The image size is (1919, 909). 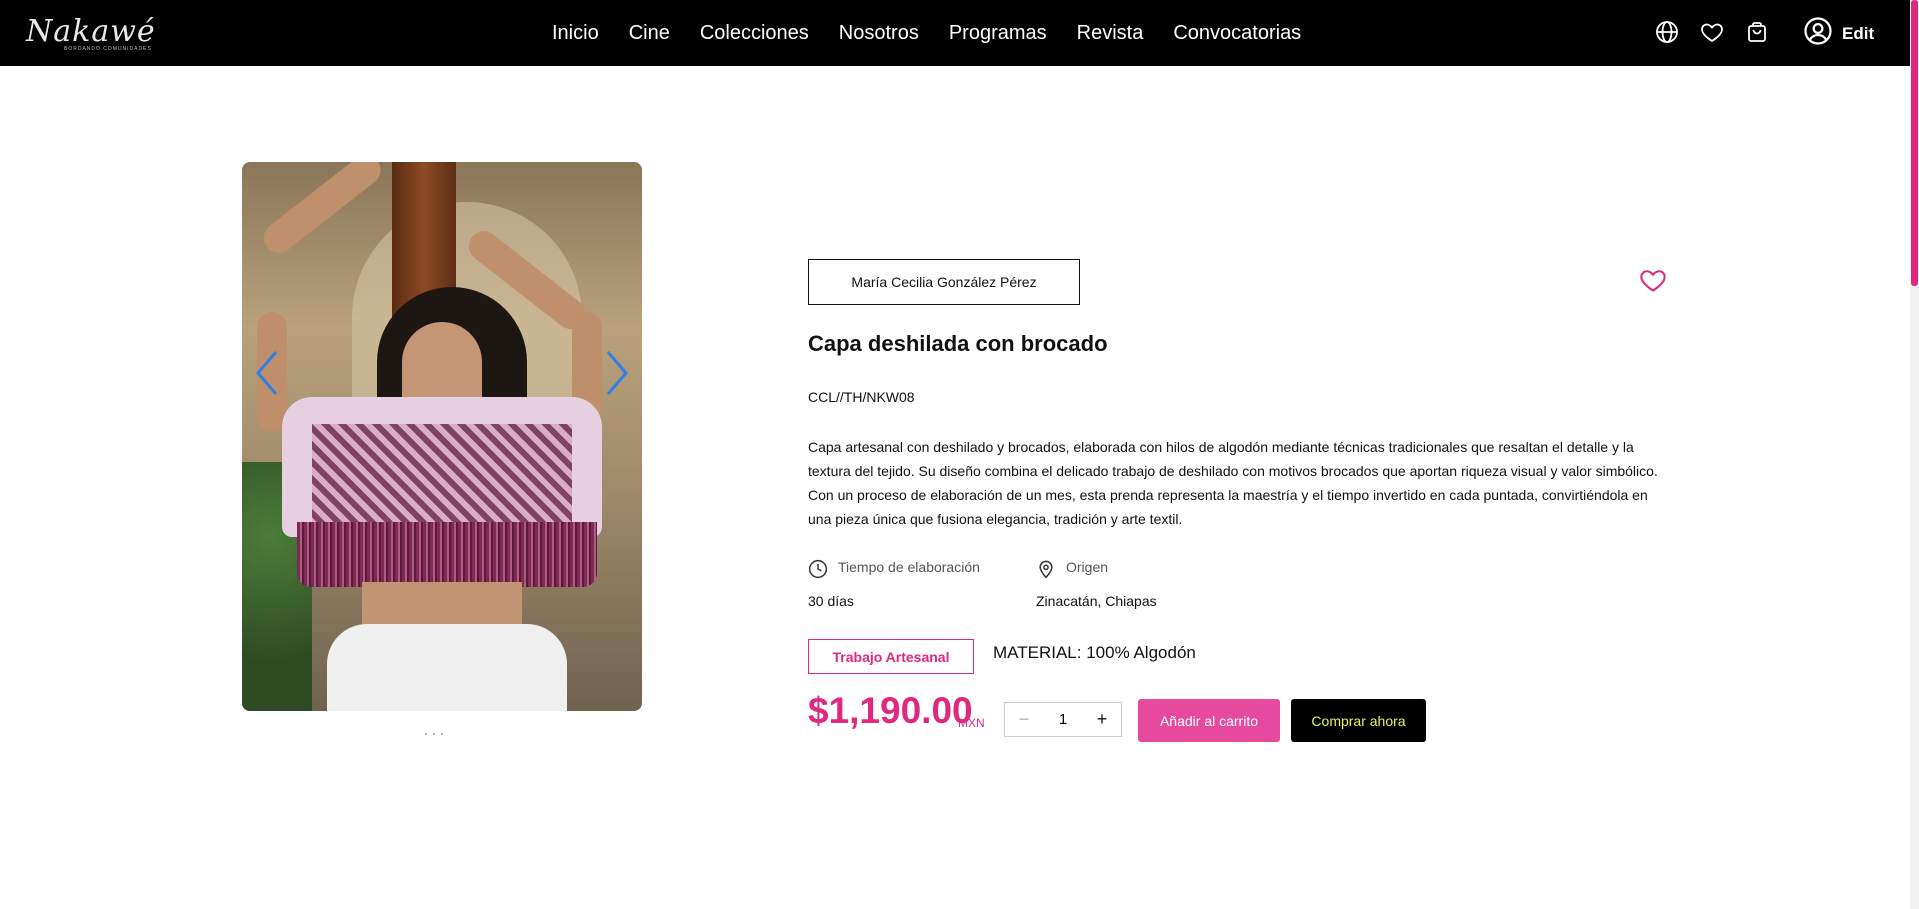 I want to click on product-photo, so click(x=442, y=436).